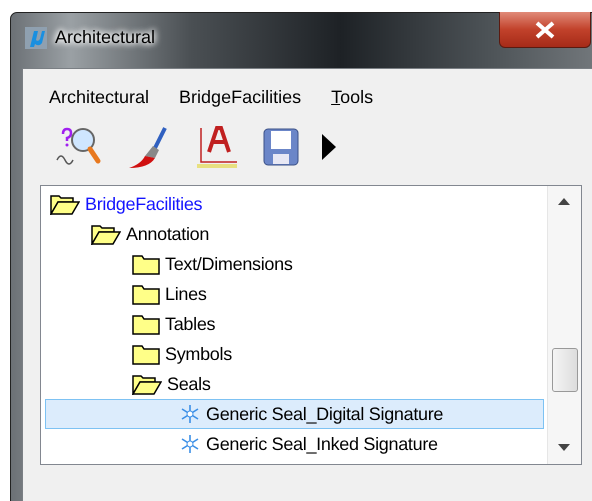 The height and width of the screenshot is (501, 592). I want to click on menu-item: BridgeFacilities, so click(240, 102).